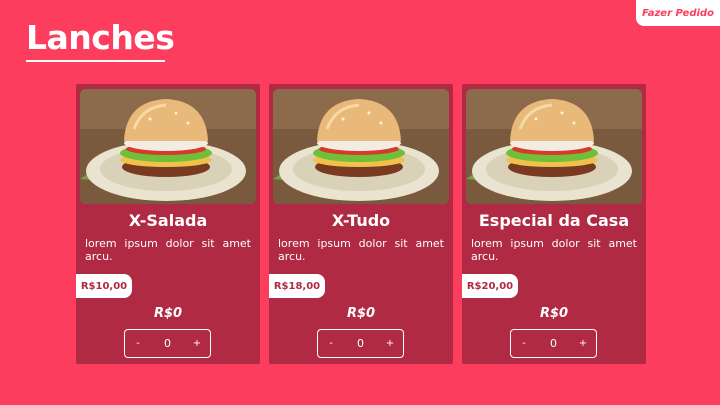 Image resolution: width=720 pixels, height=405 pixels. What do you see at coordinates (168, 220) in the screenshot?
I see `product-name: X-Salada` at bounding box center [168, 220].